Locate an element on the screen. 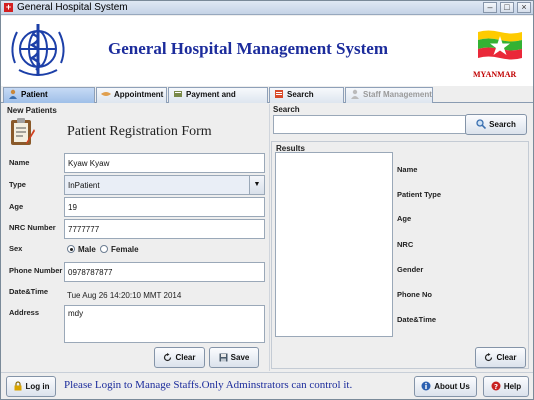  tab-appointment: Appointment is located at coordinates (131, 95).